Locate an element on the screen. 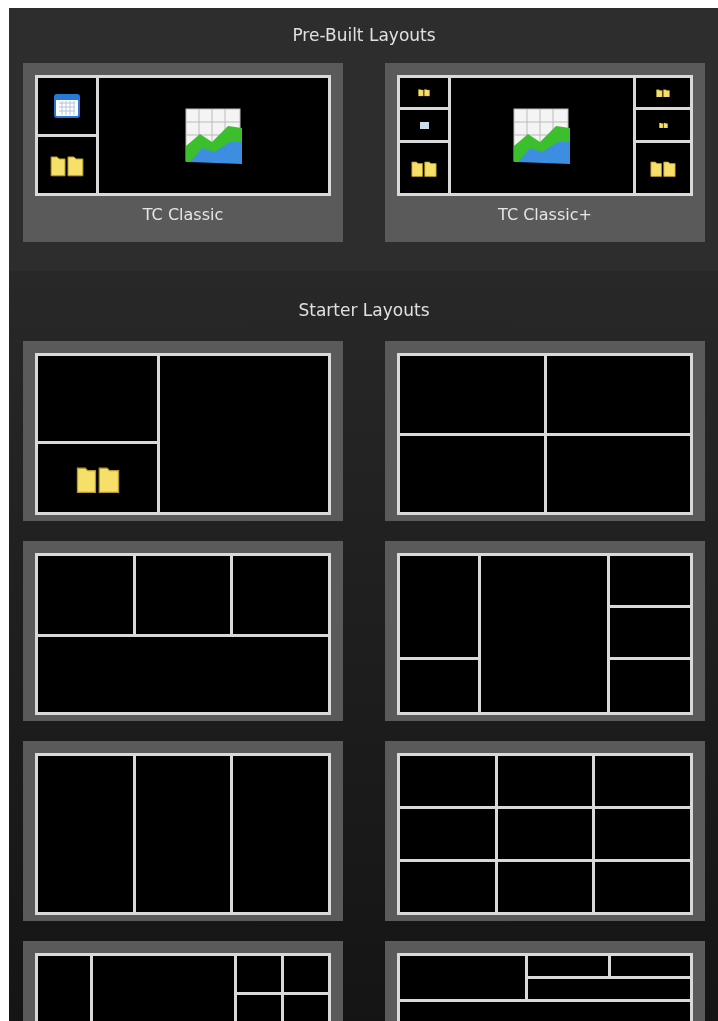  layout-tile: TC Classic+ is located at coordinates (545, 152).